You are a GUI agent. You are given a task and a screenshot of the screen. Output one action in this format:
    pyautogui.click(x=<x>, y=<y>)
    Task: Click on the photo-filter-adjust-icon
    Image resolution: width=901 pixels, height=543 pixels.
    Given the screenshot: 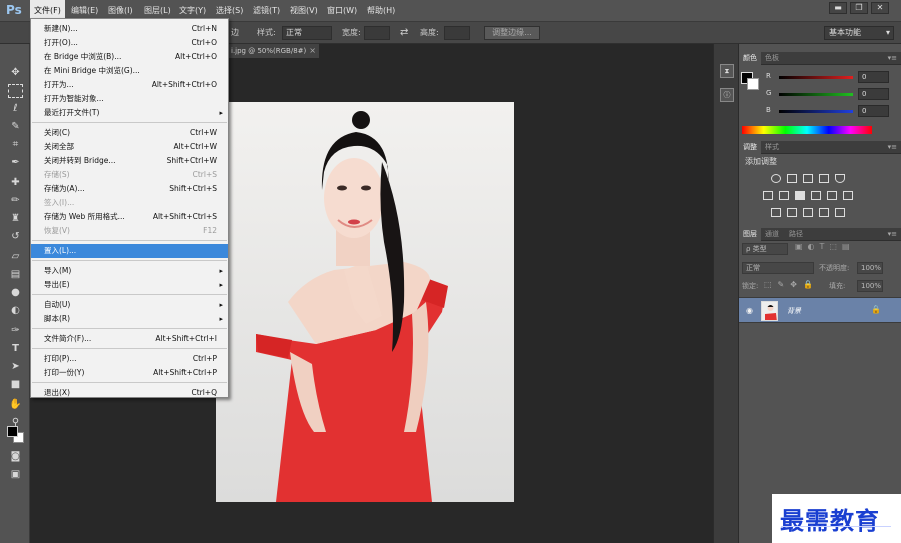 What is the action you would take?
    pyautogui.click(x=816, y=195)
    